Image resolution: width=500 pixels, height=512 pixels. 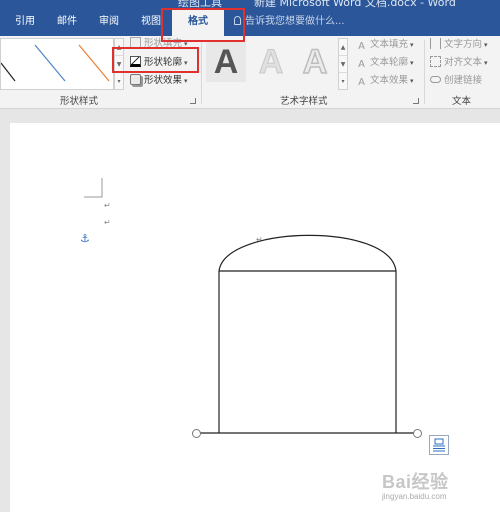 What do you see at coordinates (109, 23) in the screenshot?
I see `tab-review: 审阅` at bounding box center [109, 23].